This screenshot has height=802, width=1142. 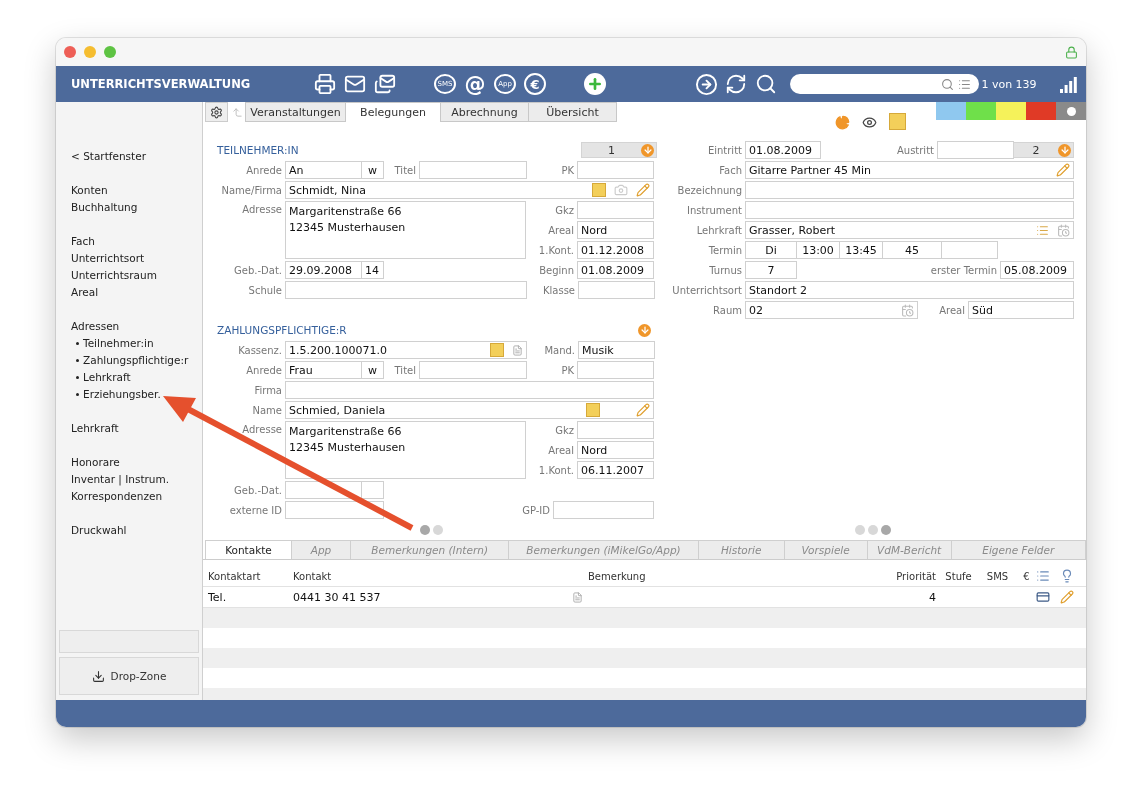 What do you see at coordinates (615, 250) in the screenshot?
I see `text-field: 01.12.2008` at bounding box center [615, 250].